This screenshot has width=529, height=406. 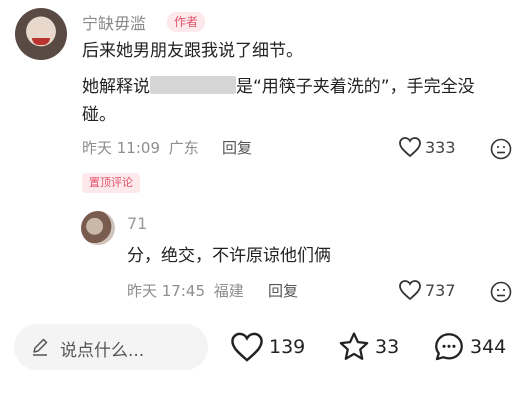 I want to click on reply-dislike-button, so click(x=501, y=294).